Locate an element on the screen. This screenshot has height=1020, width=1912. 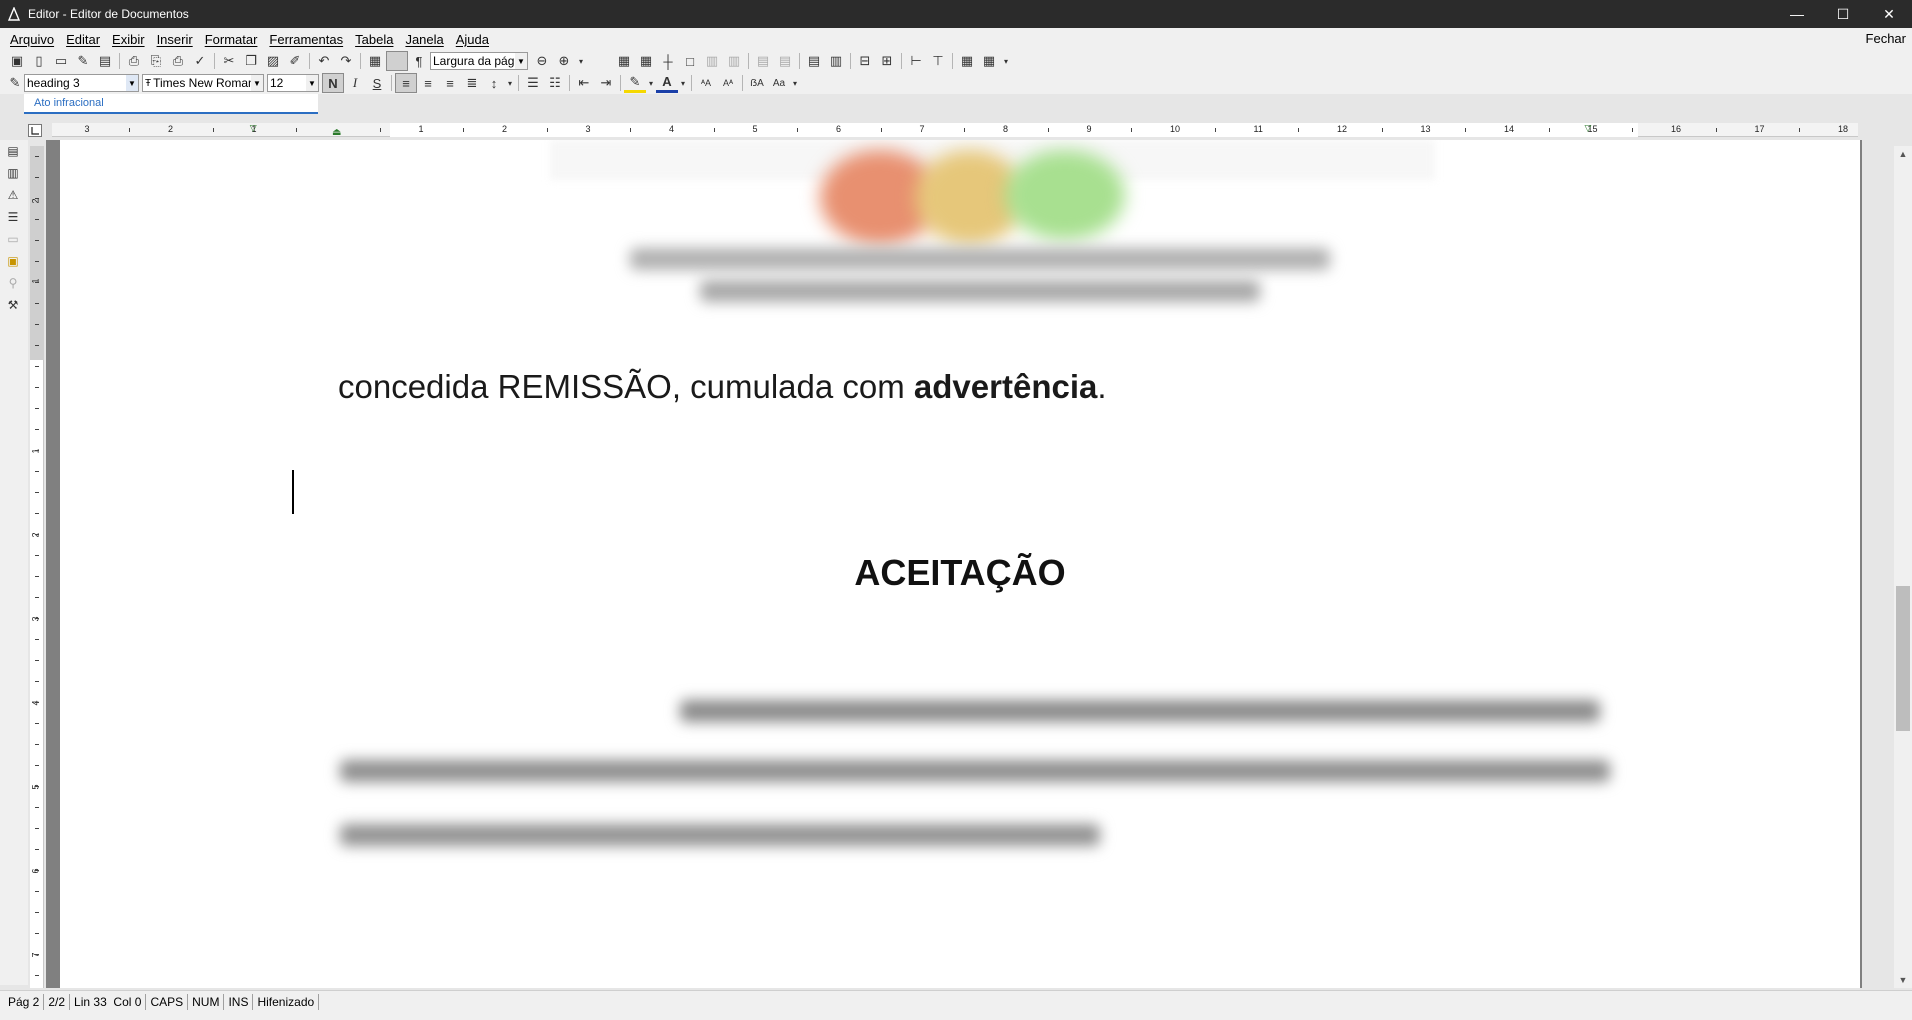
vertical-ruler: 211234567 is located at coordinates (37, 567).